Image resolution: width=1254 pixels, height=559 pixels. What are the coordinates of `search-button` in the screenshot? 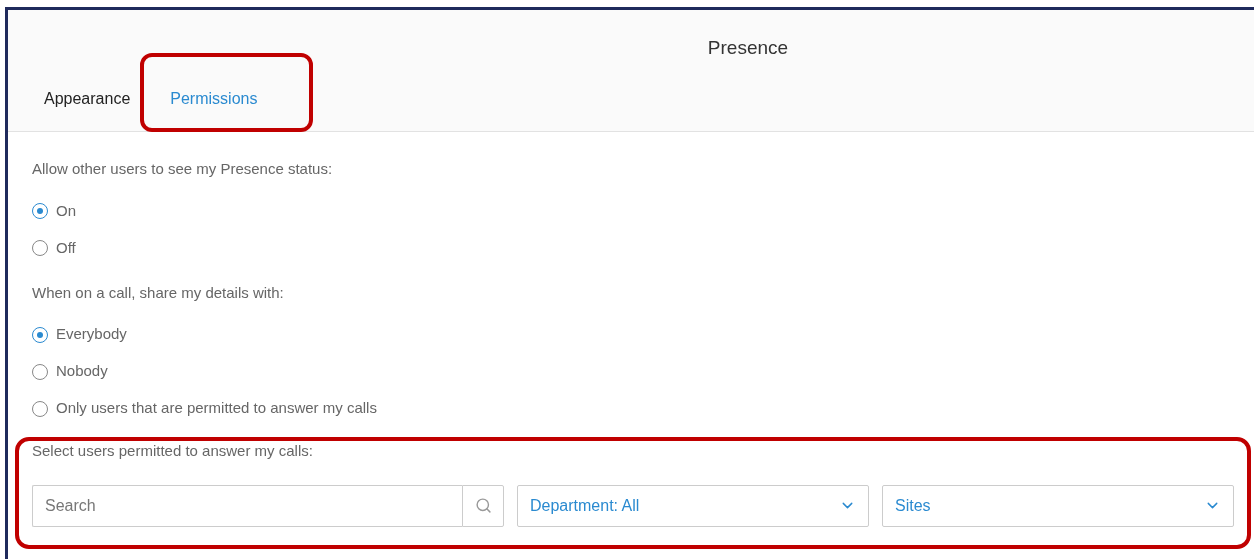 It's located at (483, 505).